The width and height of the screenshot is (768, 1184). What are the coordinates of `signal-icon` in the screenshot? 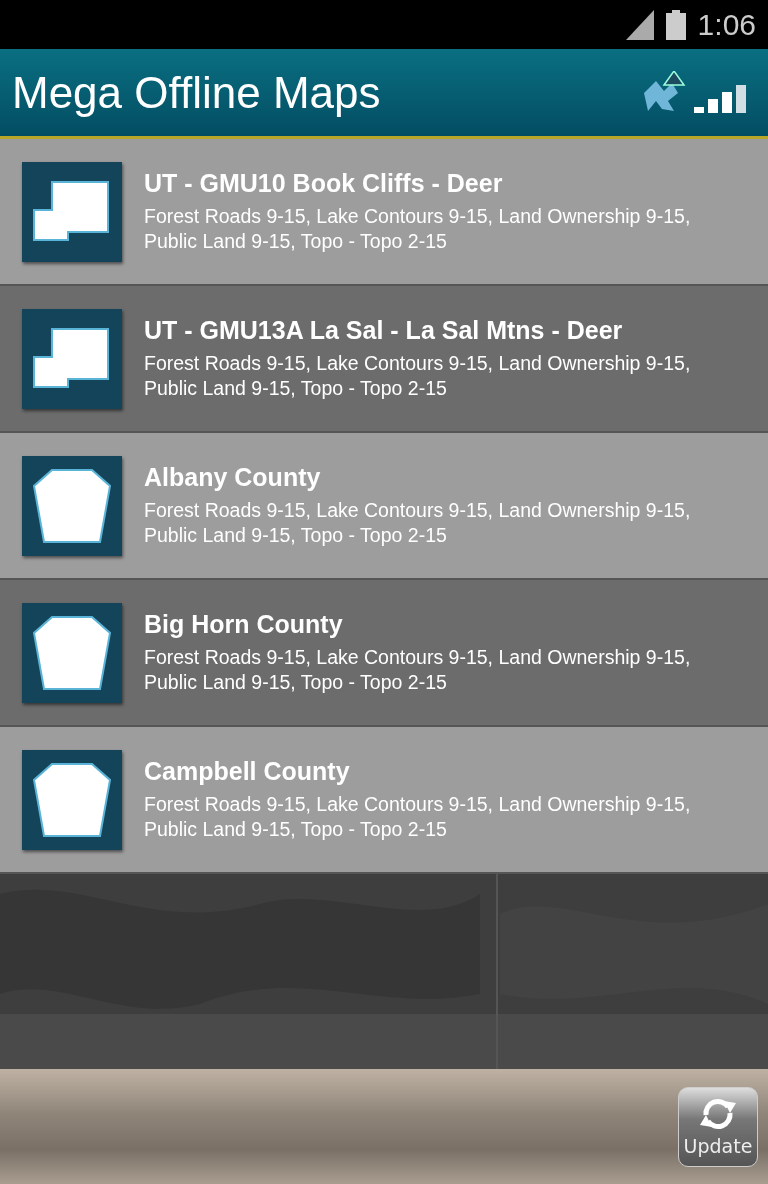 It's located at (639, 24).